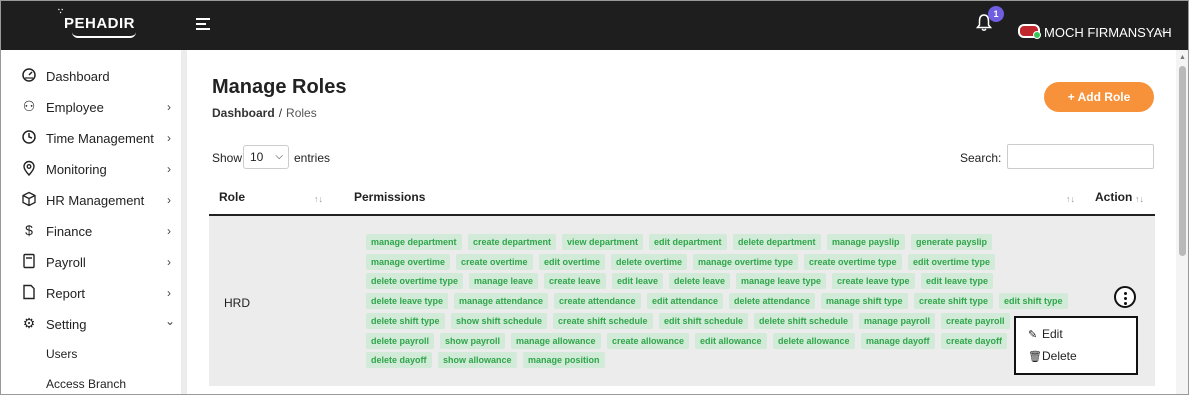  I want to click on column-header-role: Role, so click(232, 197).